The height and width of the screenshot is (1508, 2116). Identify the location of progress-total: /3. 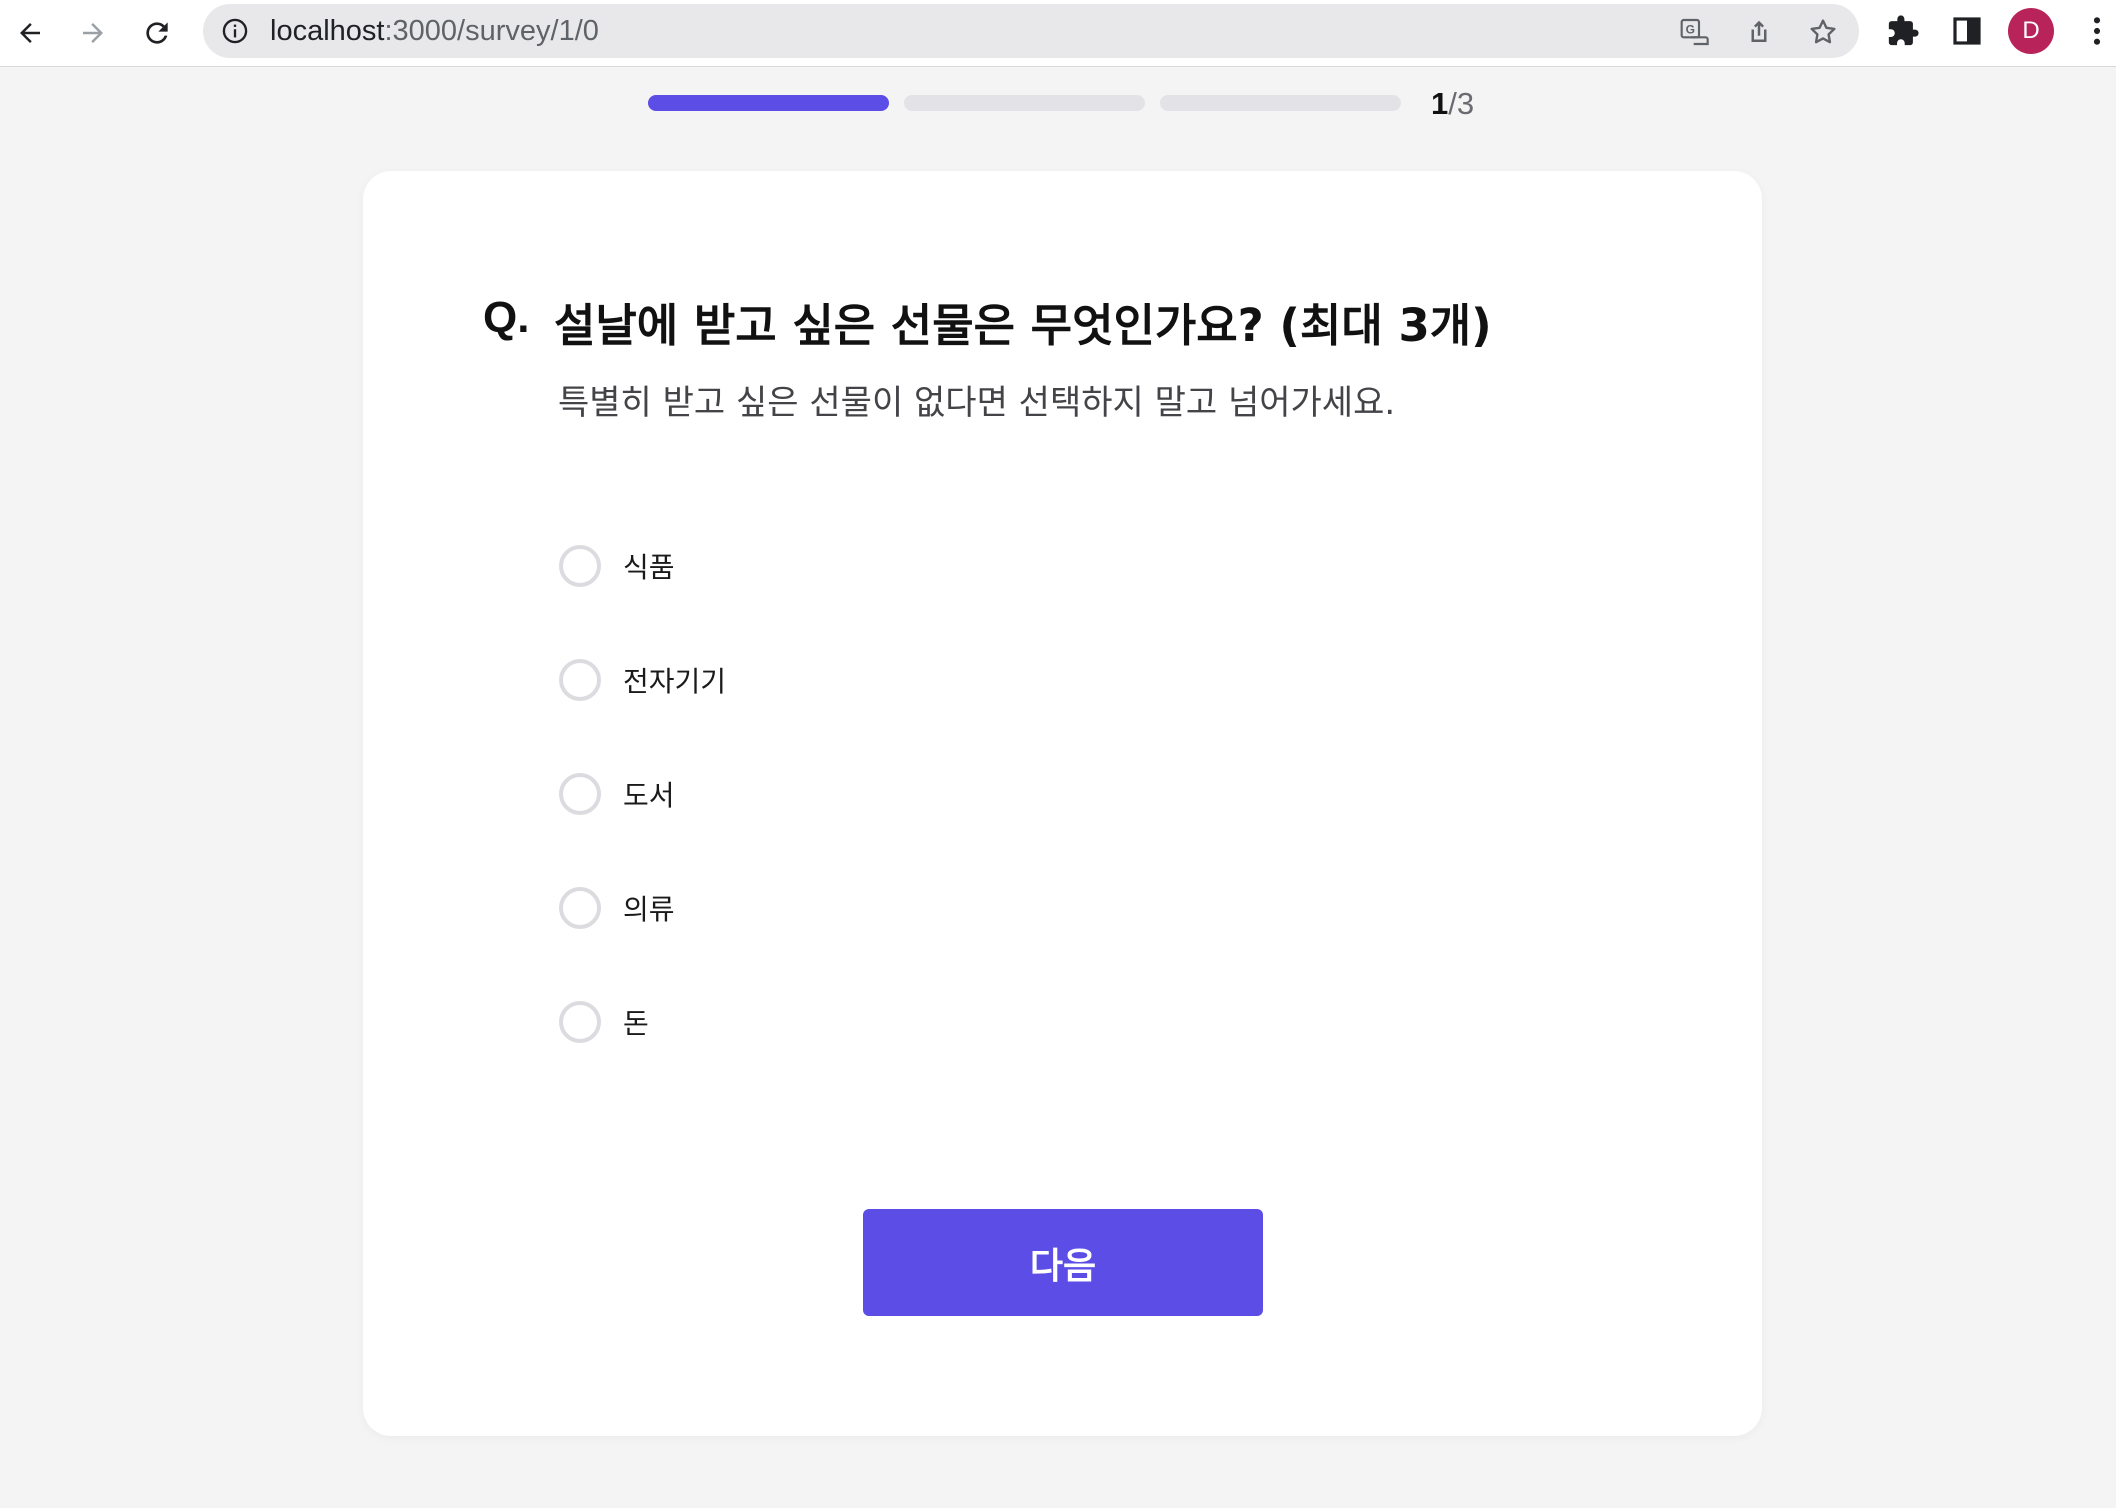
(1461, 103).